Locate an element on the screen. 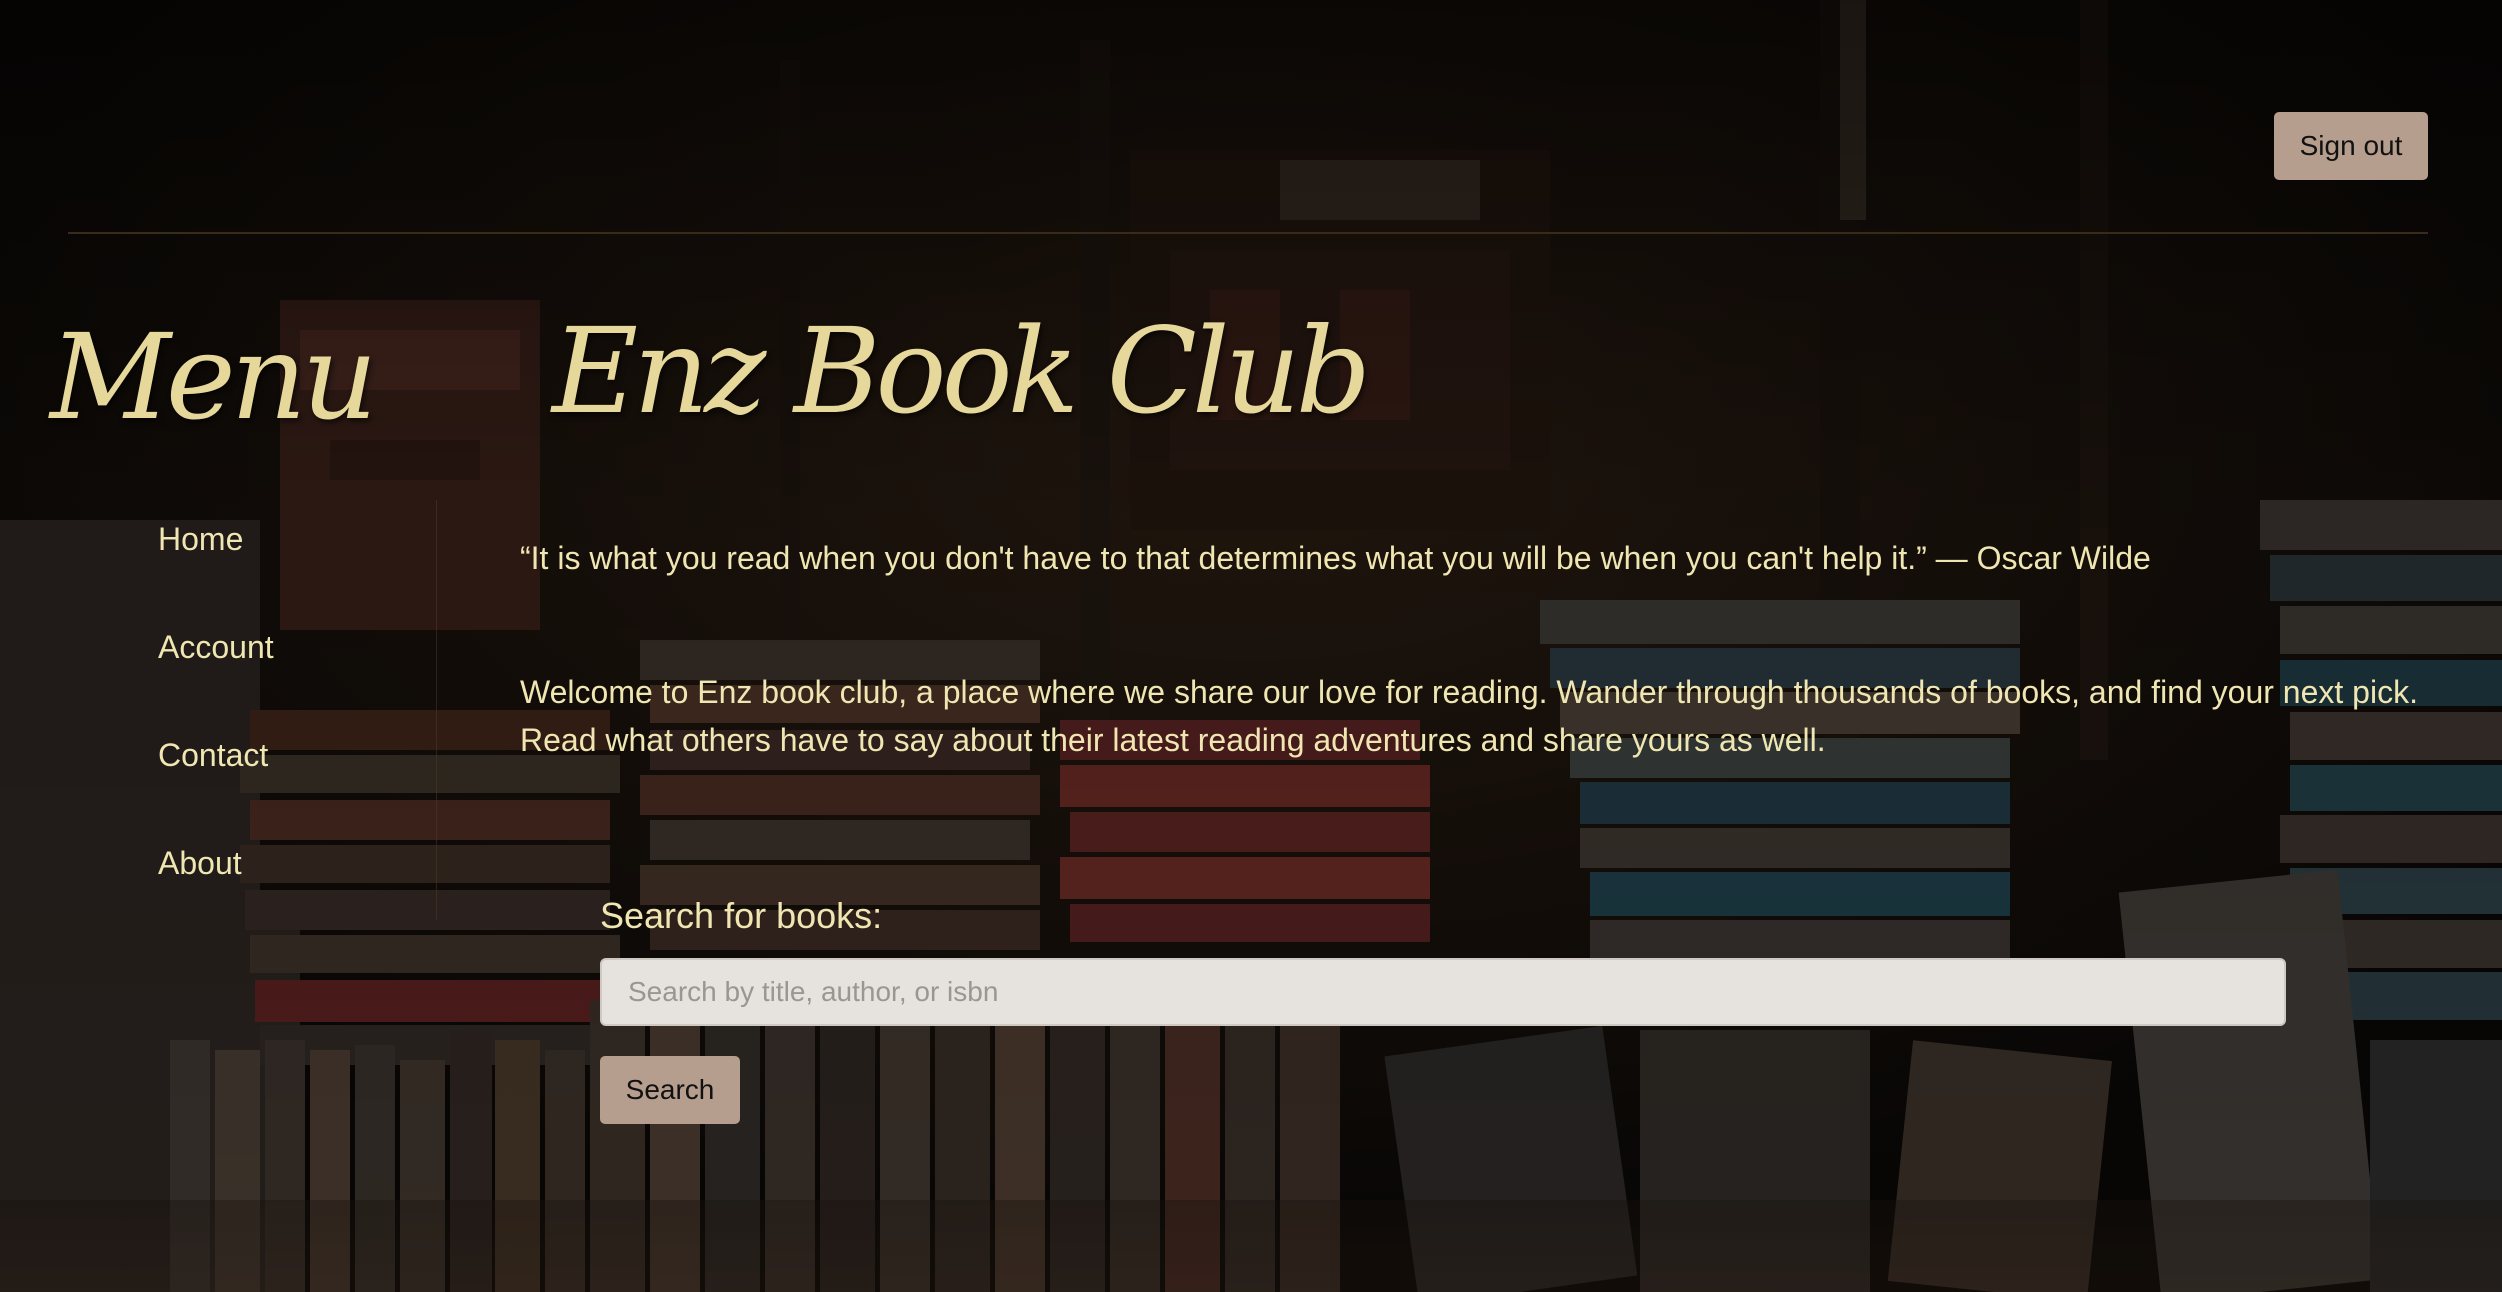 The height and width of the screenshot is (1292, 2502). search-label: Search for books: is located at coordinates (741, 915).